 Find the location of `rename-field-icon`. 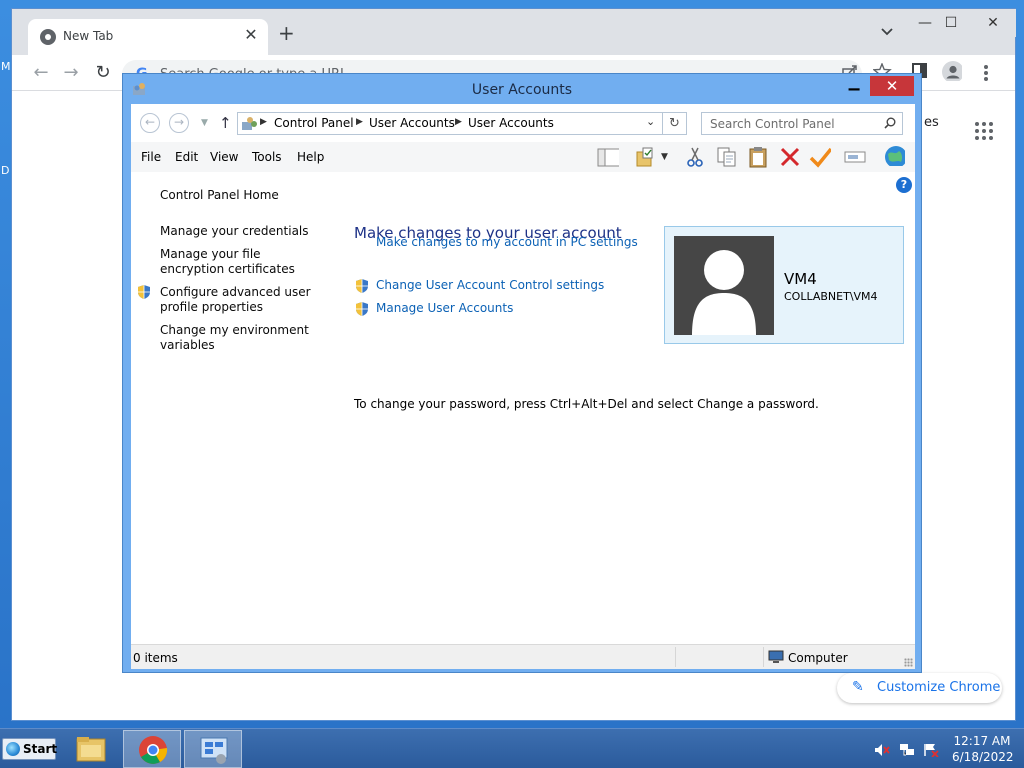

rename-field-icon is located at coordinates (855, 157).